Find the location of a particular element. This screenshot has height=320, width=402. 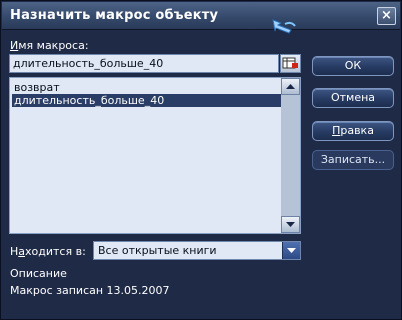

edit-button: Правка is located at coordinates (353, 131).